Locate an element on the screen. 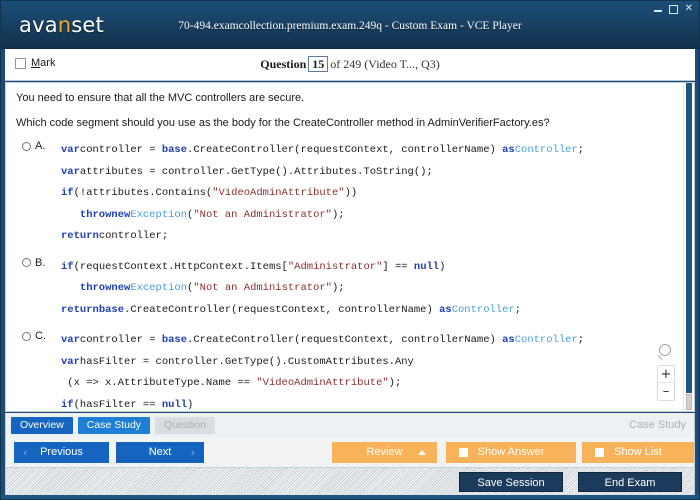 The image size is (700, 500). code-token: (!attributes.Contains( is located at coordinates (143, 193).